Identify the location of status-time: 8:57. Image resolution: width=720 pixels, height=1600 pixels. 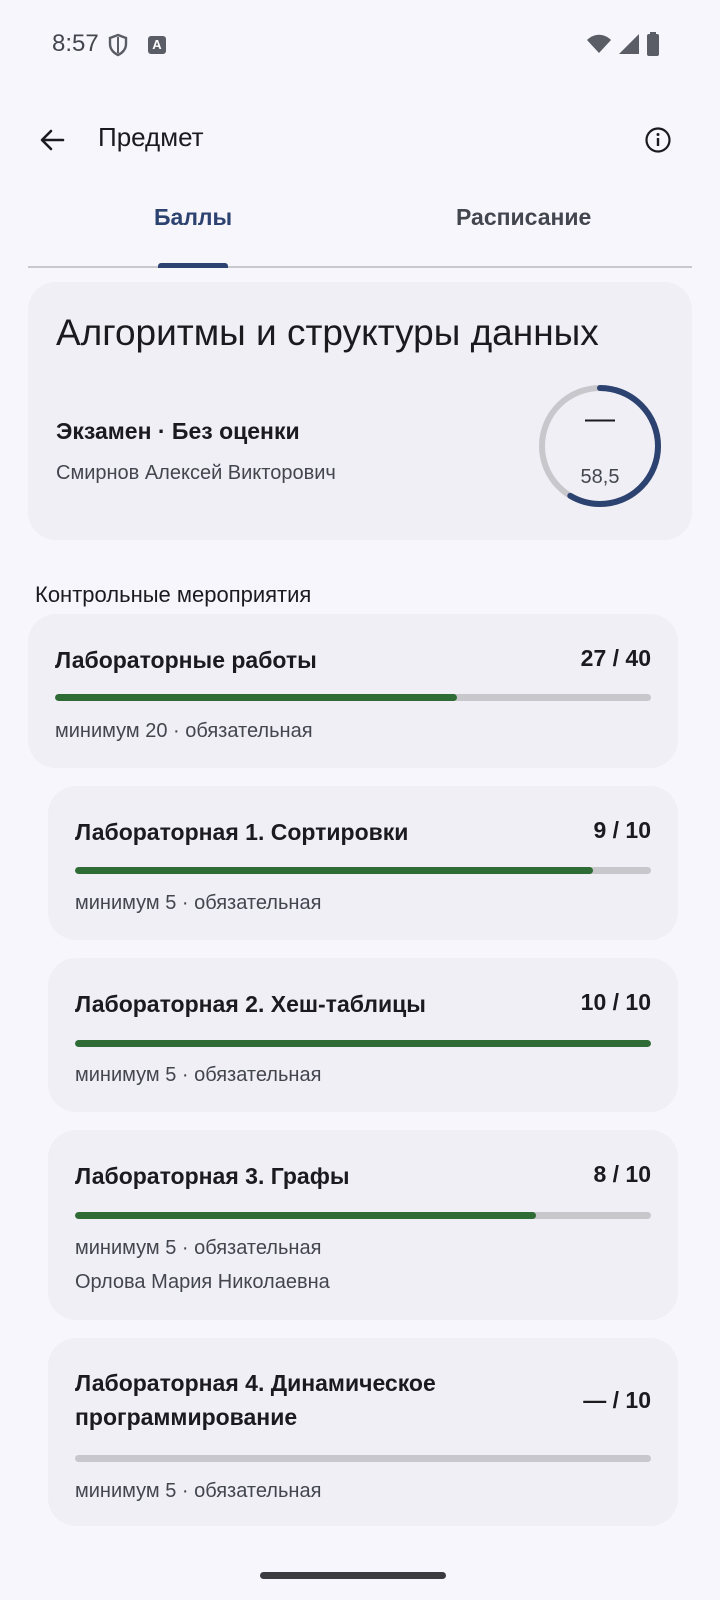
(75, 43).